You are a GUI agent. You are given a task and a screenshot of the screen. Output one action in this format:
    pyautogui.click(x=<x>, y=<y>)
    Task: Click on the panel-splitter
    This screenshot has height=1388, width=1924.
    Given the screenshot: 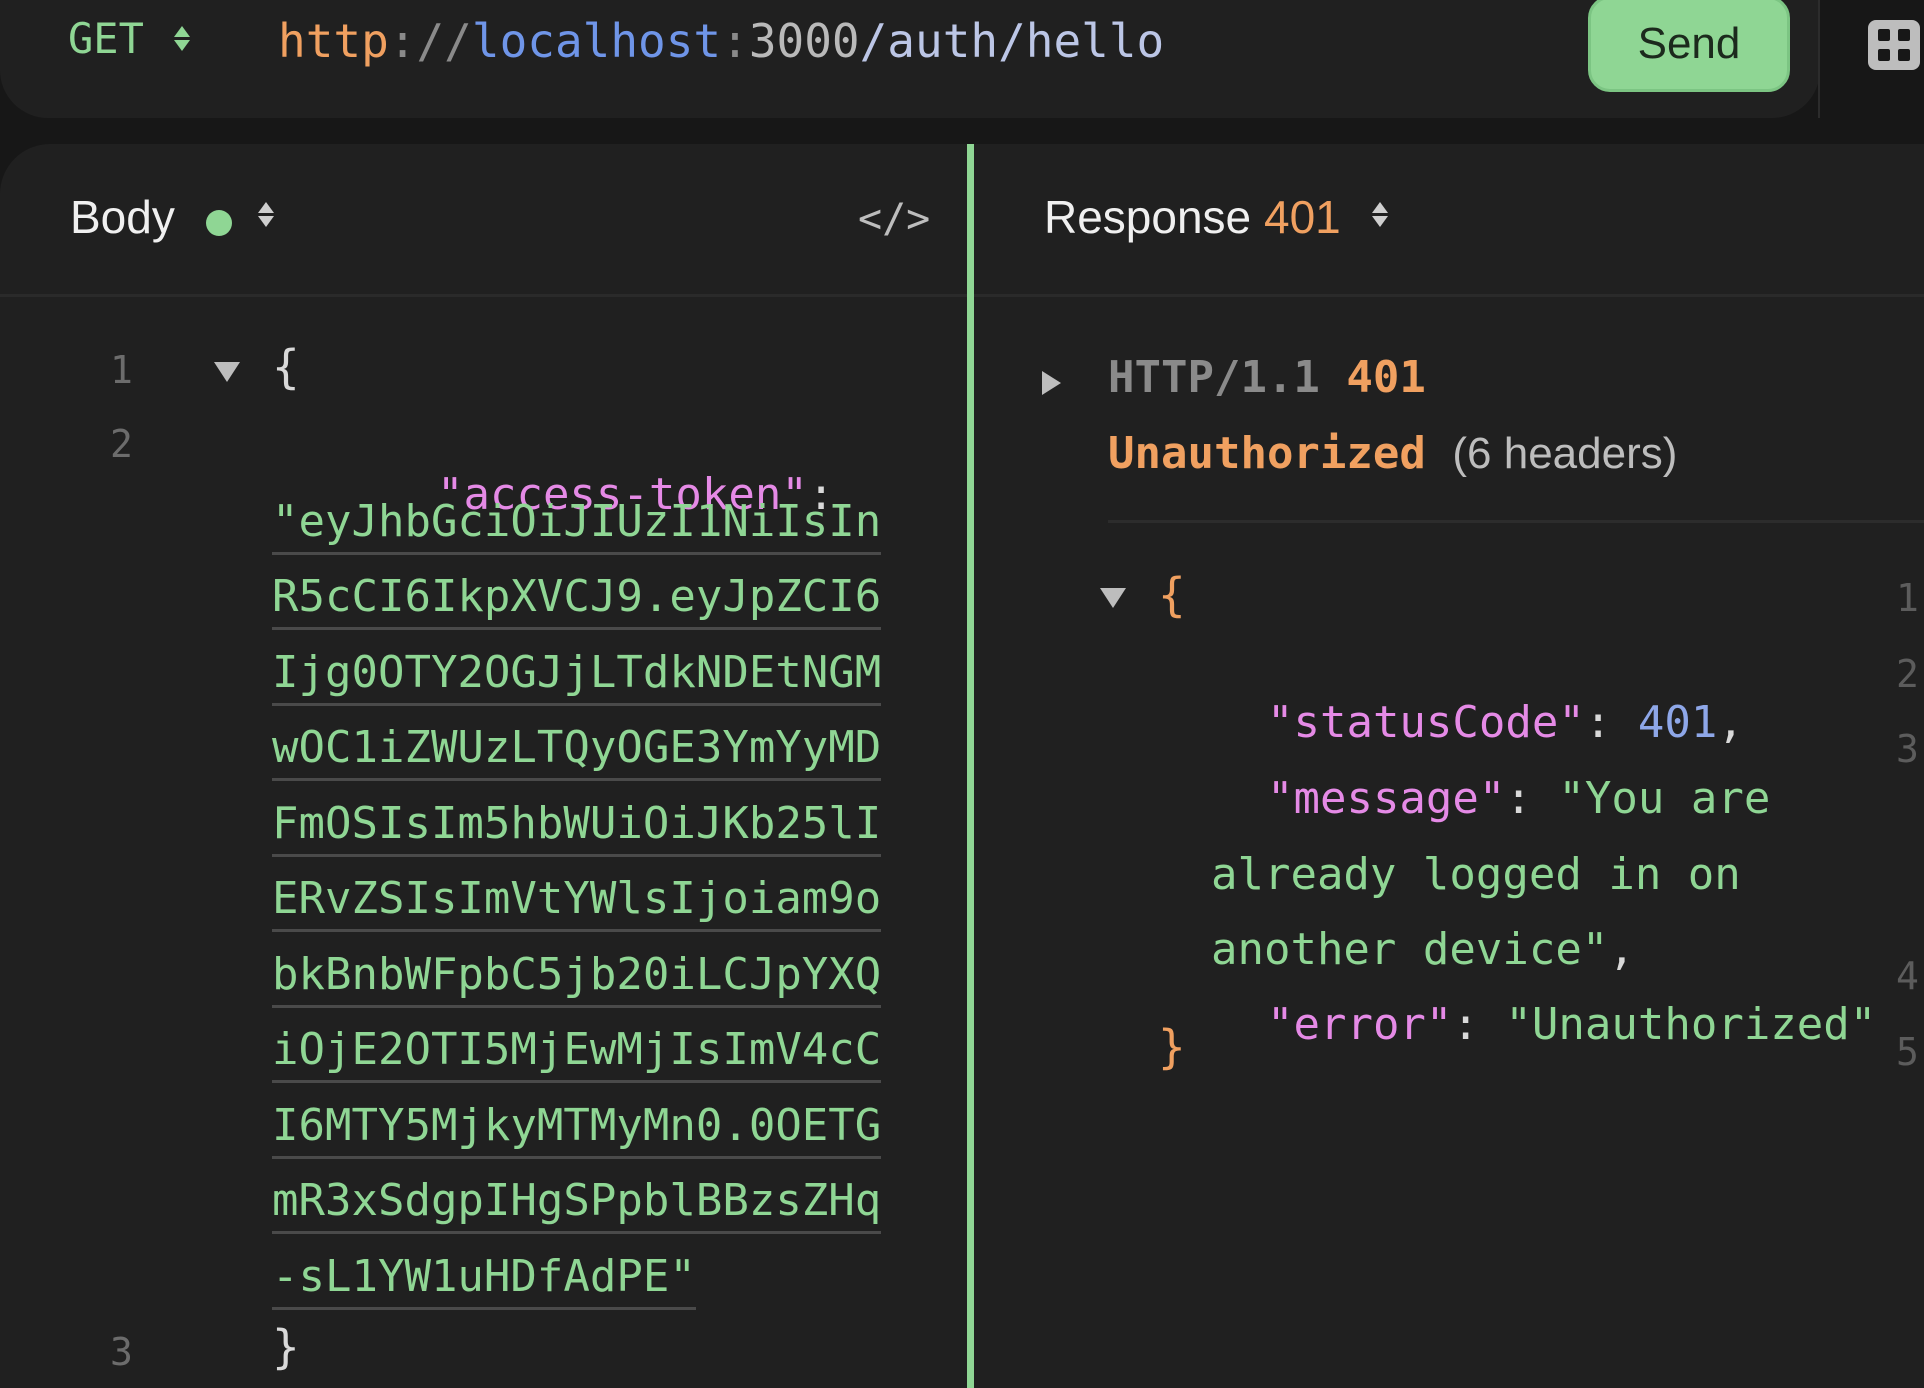 What is the action you would take?
    pyautogui.click(x=970, y=766)
    